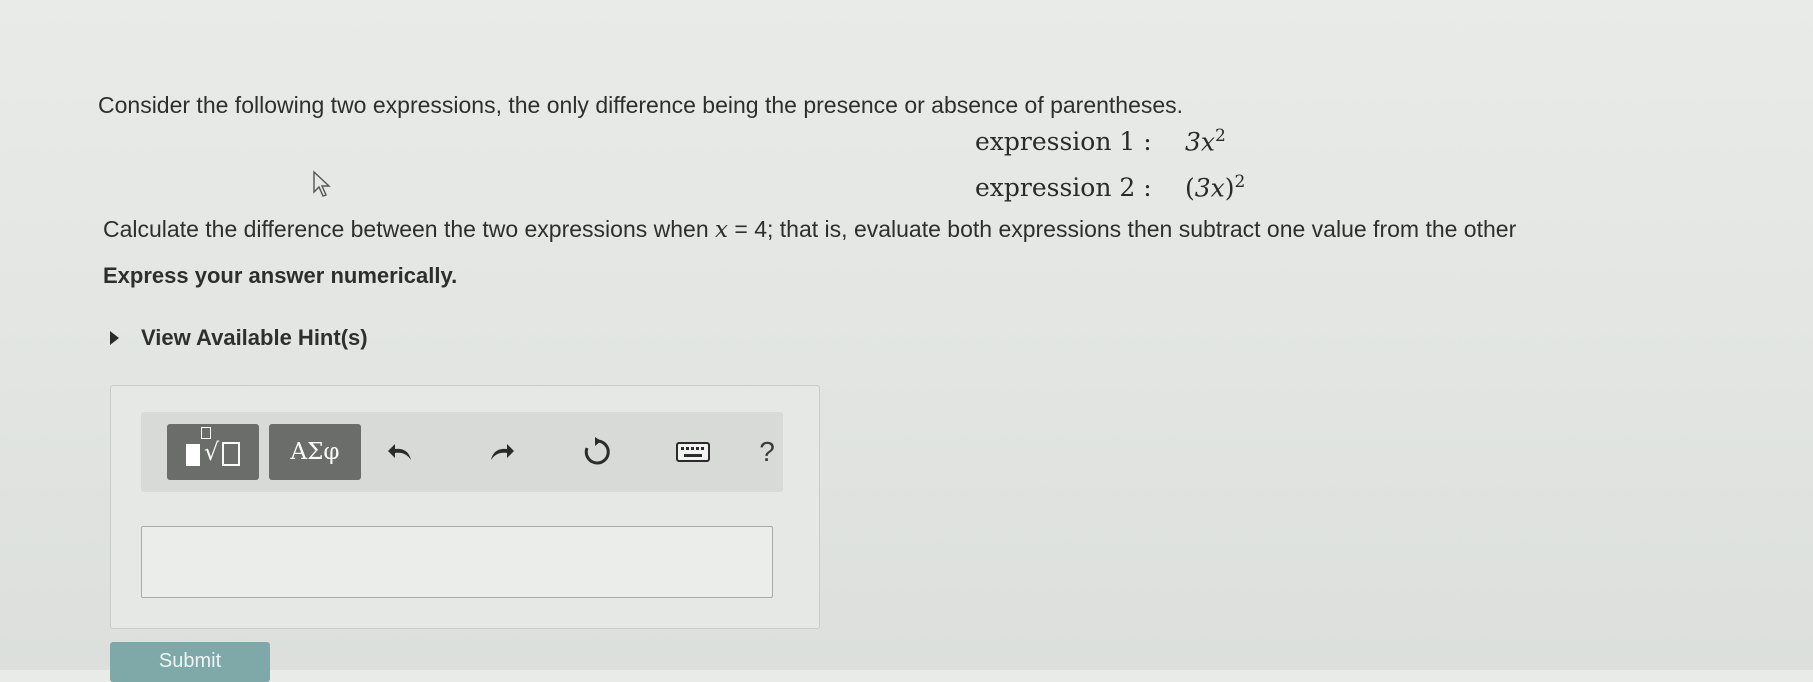 Image resolution: width=1813 pixels, height=682 pixels. I want to click on reset-icon, so click(597, 452).